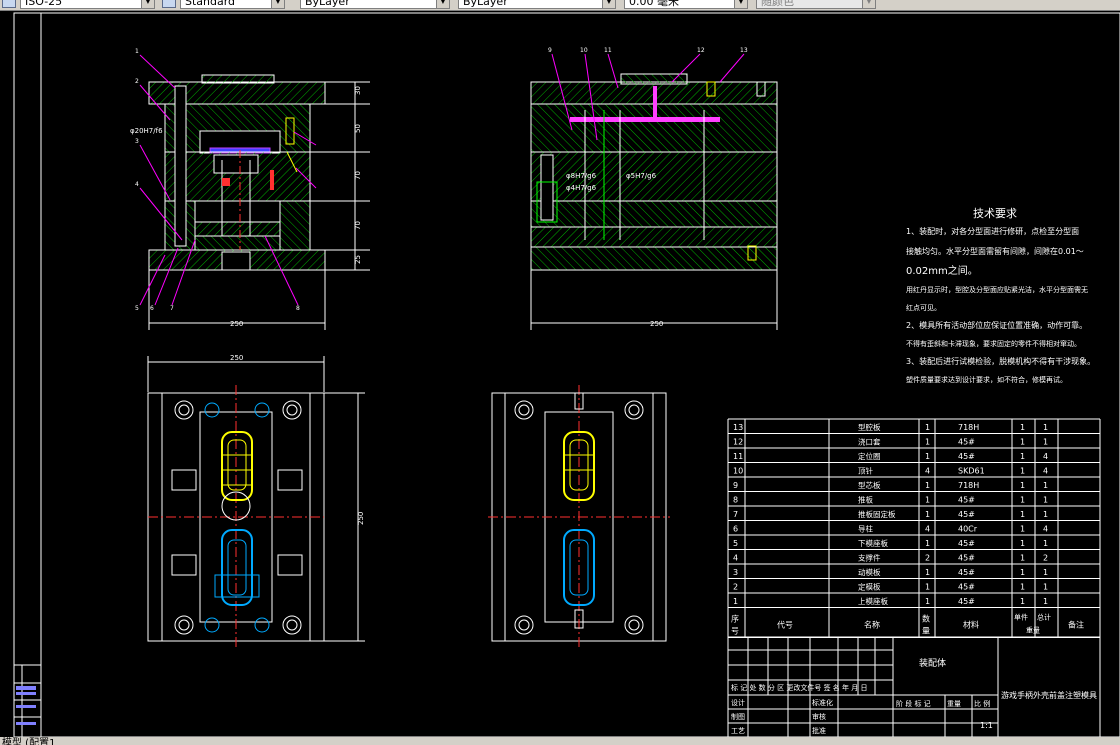 The width and height of the screenshot is (1120, 745). Describe the element at coordinates (358, 90) in the screenshot. I see `dim-v1: 30` at that location.